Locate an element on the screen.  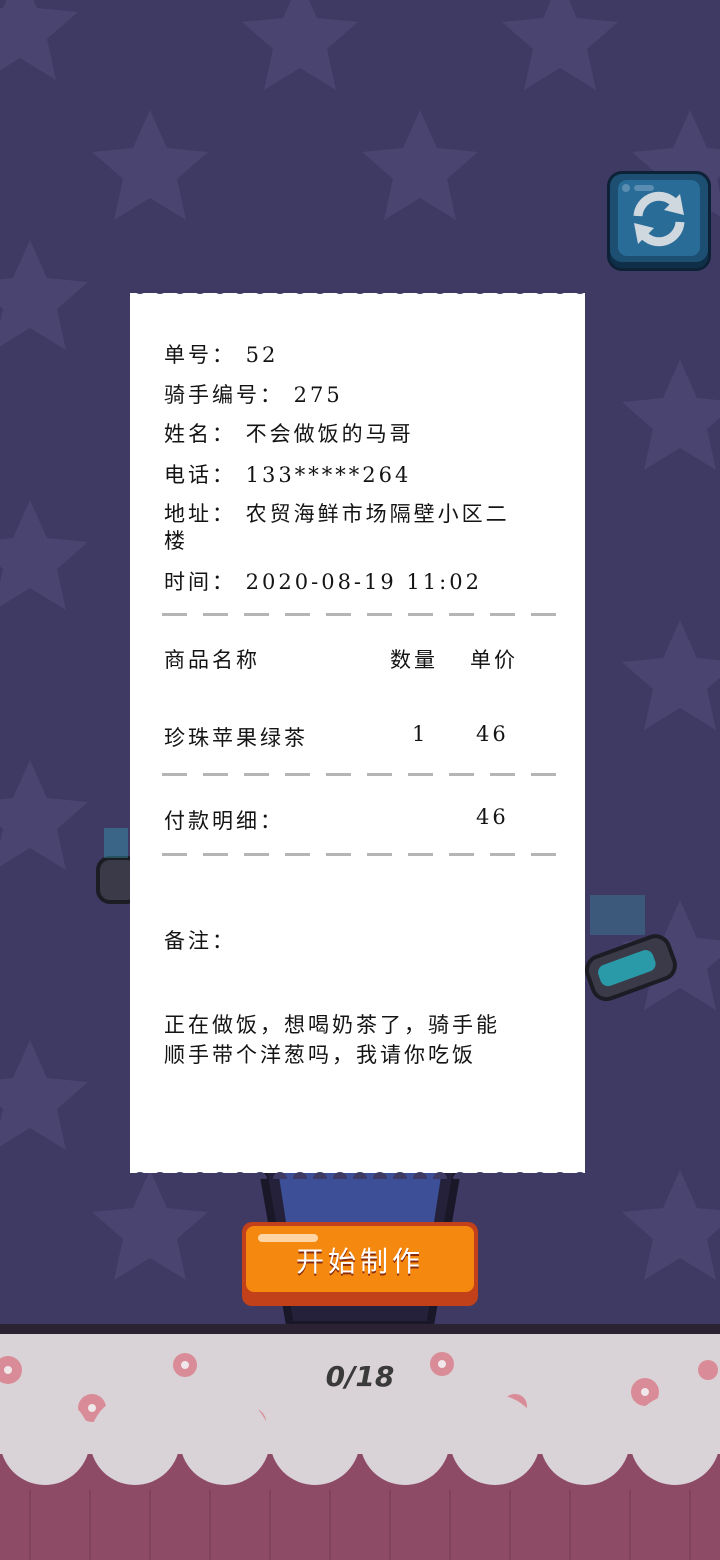
header-quantity: 数量 is located at coordinates (414, 660).